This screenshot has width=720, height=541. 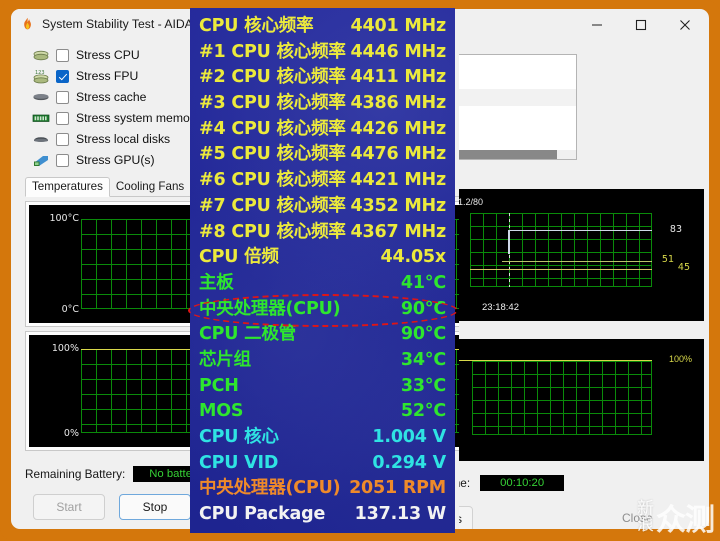 I want to click on osd-row-value: 33°C, so click(x=423, y=385).